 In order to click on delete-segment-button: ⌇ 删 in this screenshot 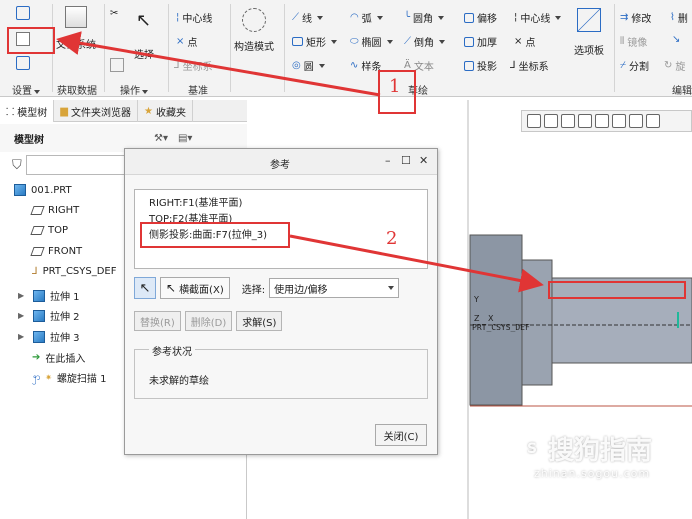, I will do `click(679, 17)`.